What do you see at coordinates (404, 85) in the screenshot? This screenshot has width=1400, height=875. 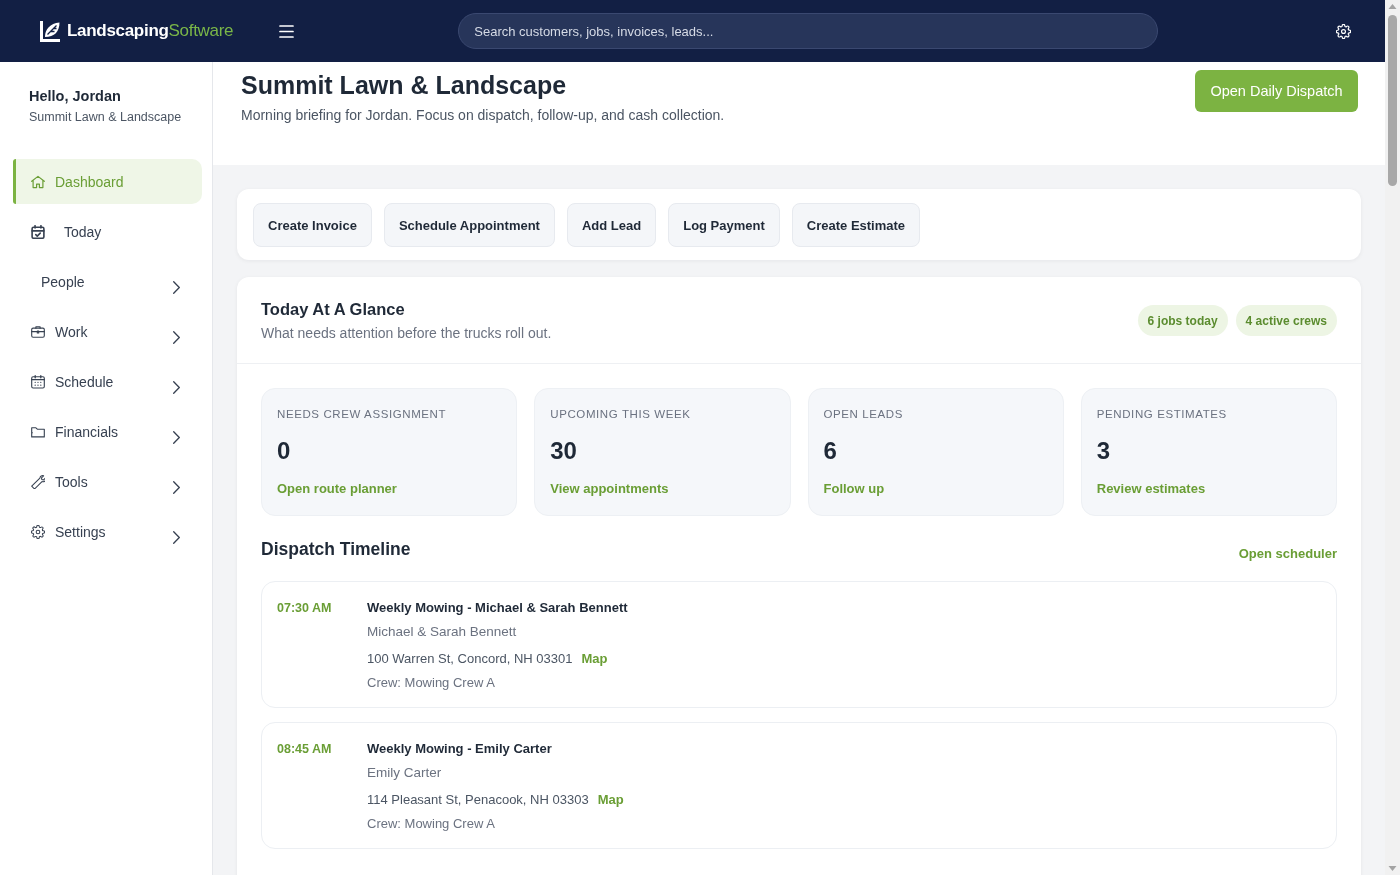 I see `page-title: Summit Lawn & Landscape` at bounding box center [404, 85].